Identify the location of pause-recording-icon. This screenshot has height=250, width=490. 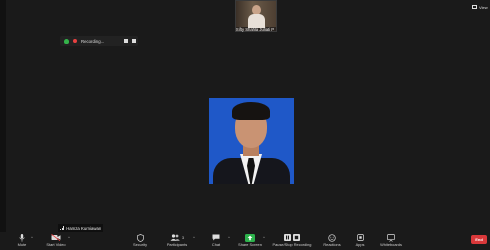
(126, 41).